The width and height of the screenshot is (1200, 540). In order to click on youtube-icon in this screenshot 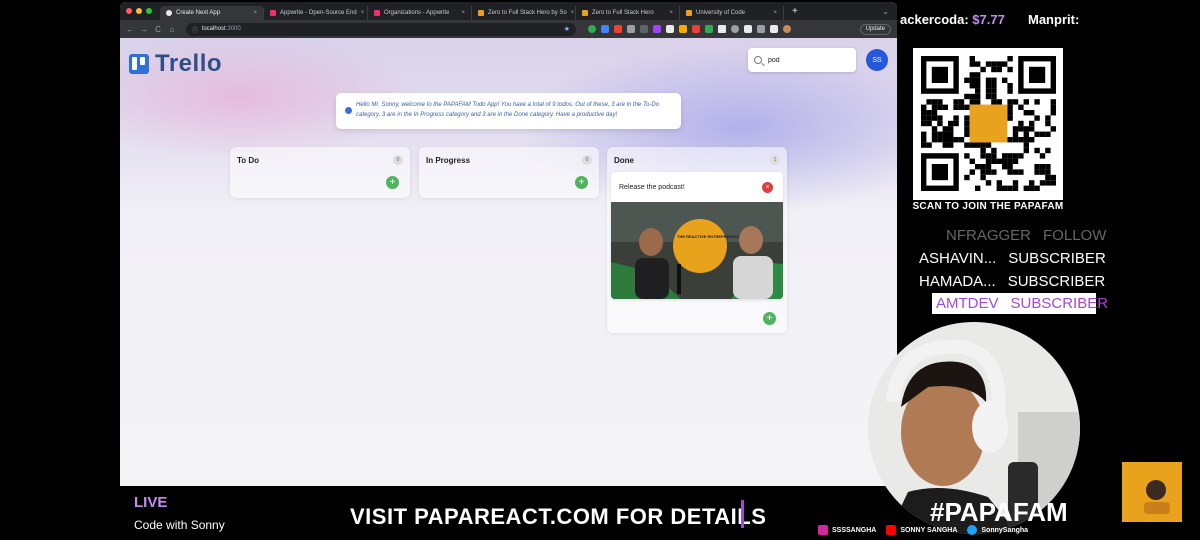, I will do `click(891, 530)`.